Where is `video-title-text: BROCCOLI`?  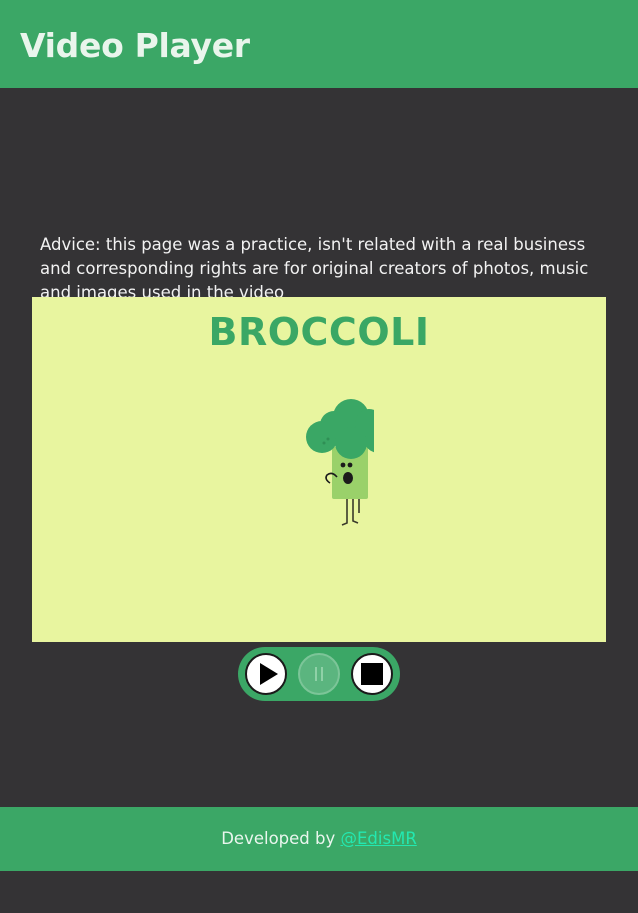 video-title-text: BROCCOLI is located at coordinates (319, 332).